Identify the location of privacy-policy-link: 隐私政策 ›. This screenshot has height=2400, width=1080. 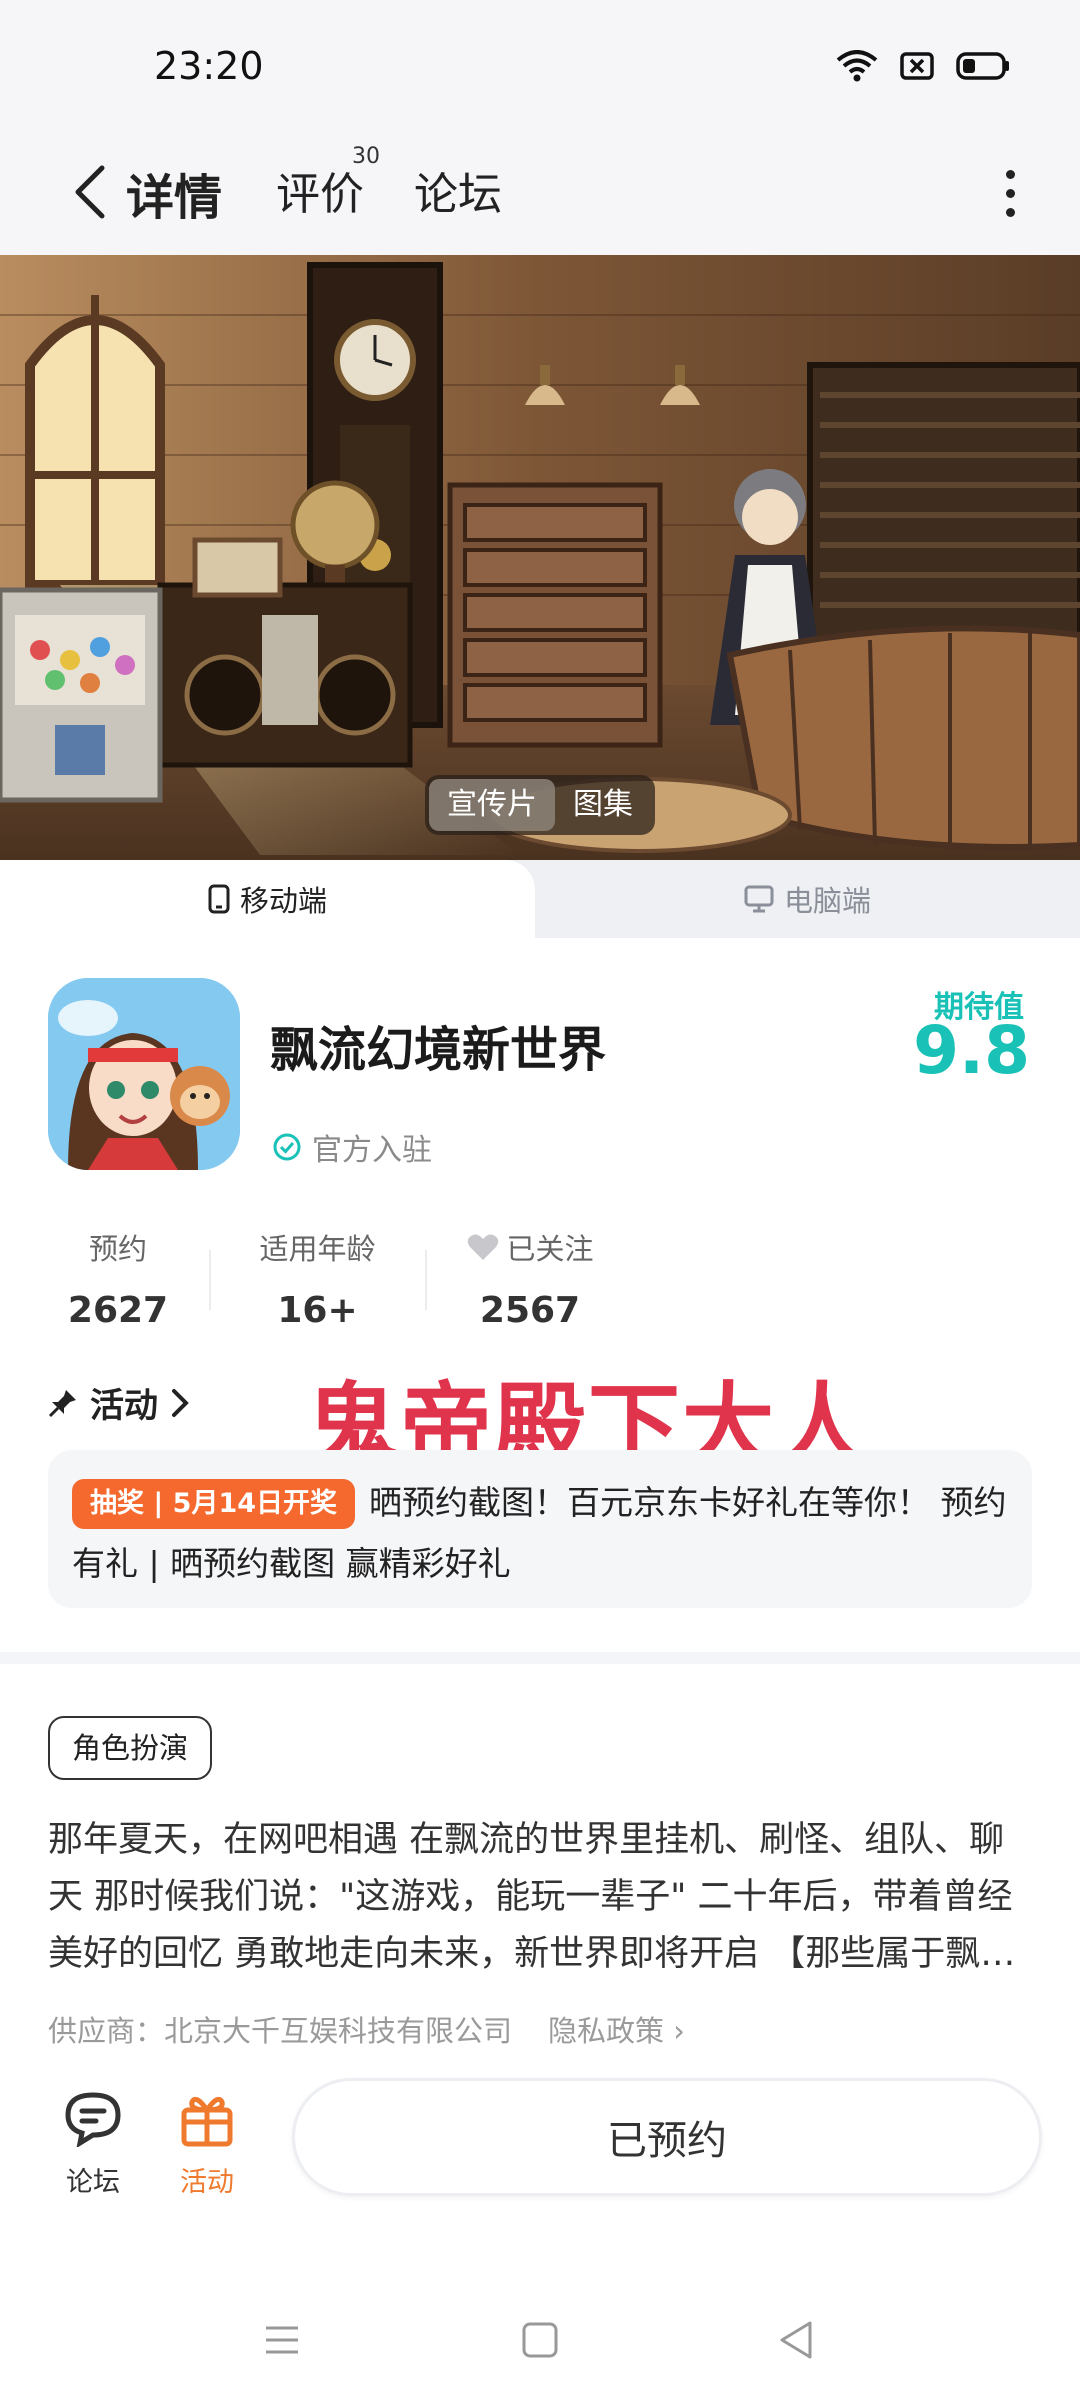
(616, 2029).